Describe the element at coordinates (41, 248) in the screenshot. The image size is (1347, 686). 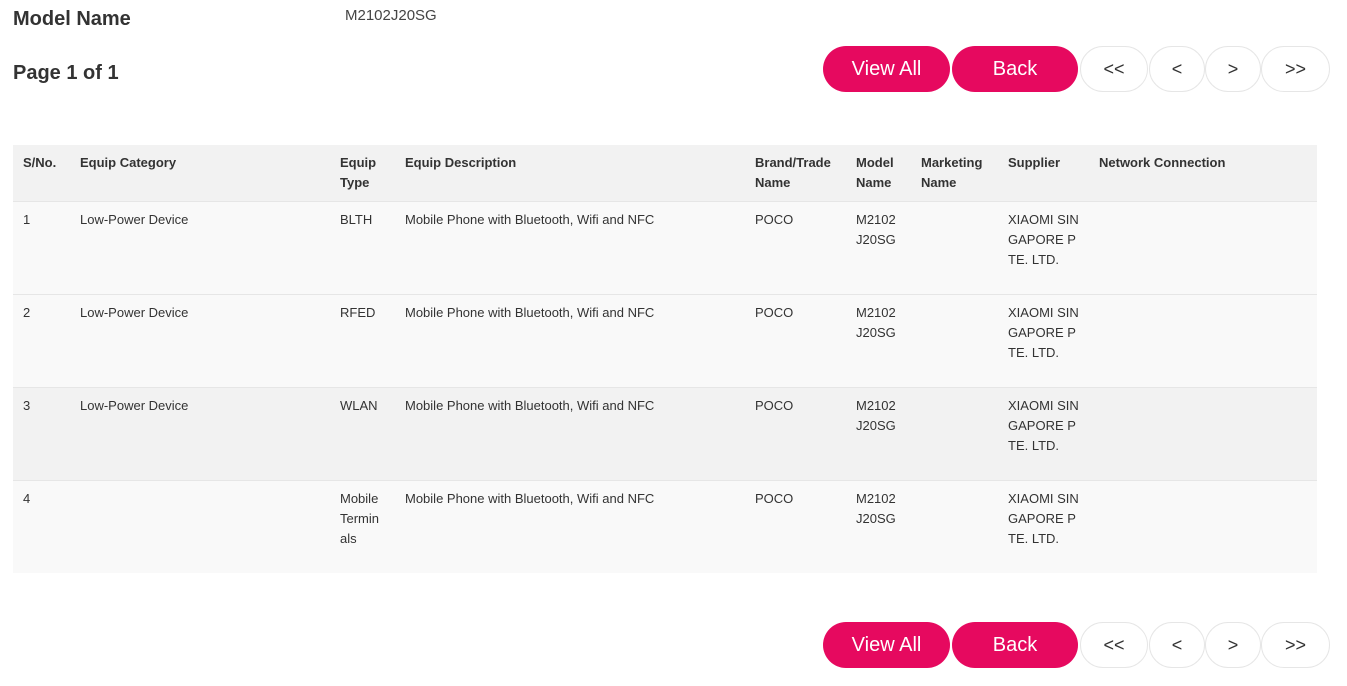
I see `table-cell: 1` at that location.